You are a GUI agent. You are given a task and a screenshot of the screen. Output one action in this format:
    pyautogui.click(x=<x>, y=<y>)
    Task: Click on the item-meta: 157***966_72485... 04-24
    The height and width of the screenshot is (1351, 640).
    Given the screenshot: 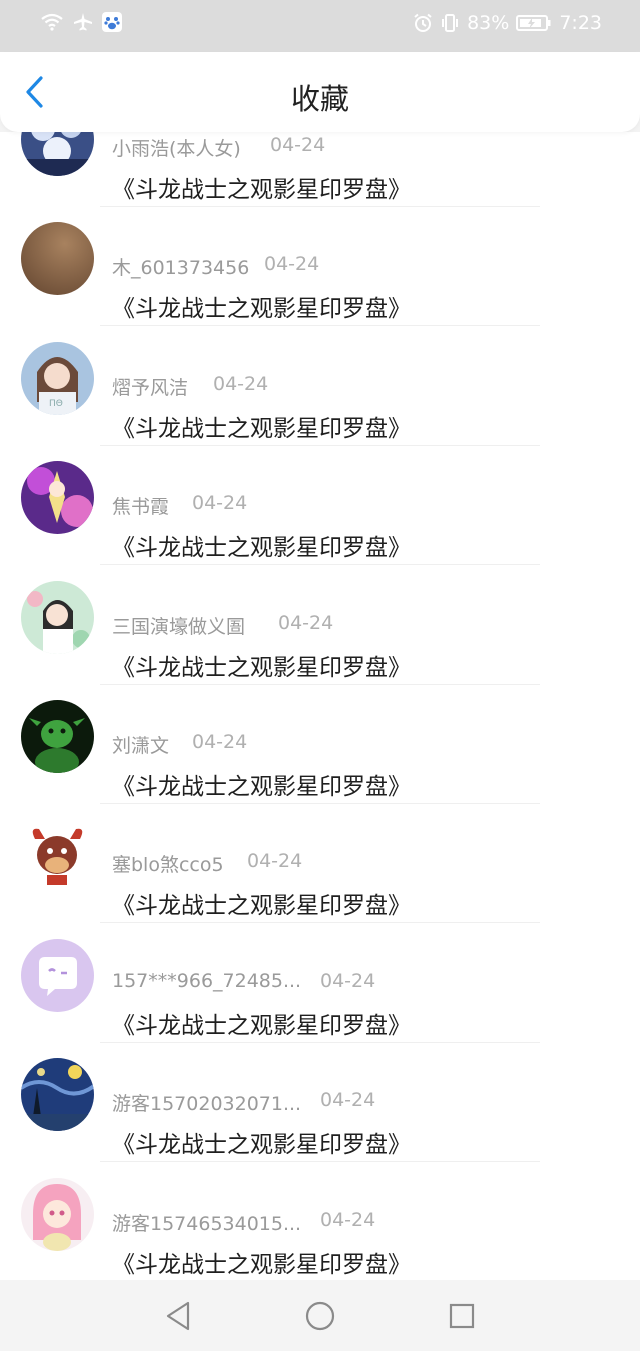 What is the action you would take?
    pyautogui.click(x=243, y=981)
    